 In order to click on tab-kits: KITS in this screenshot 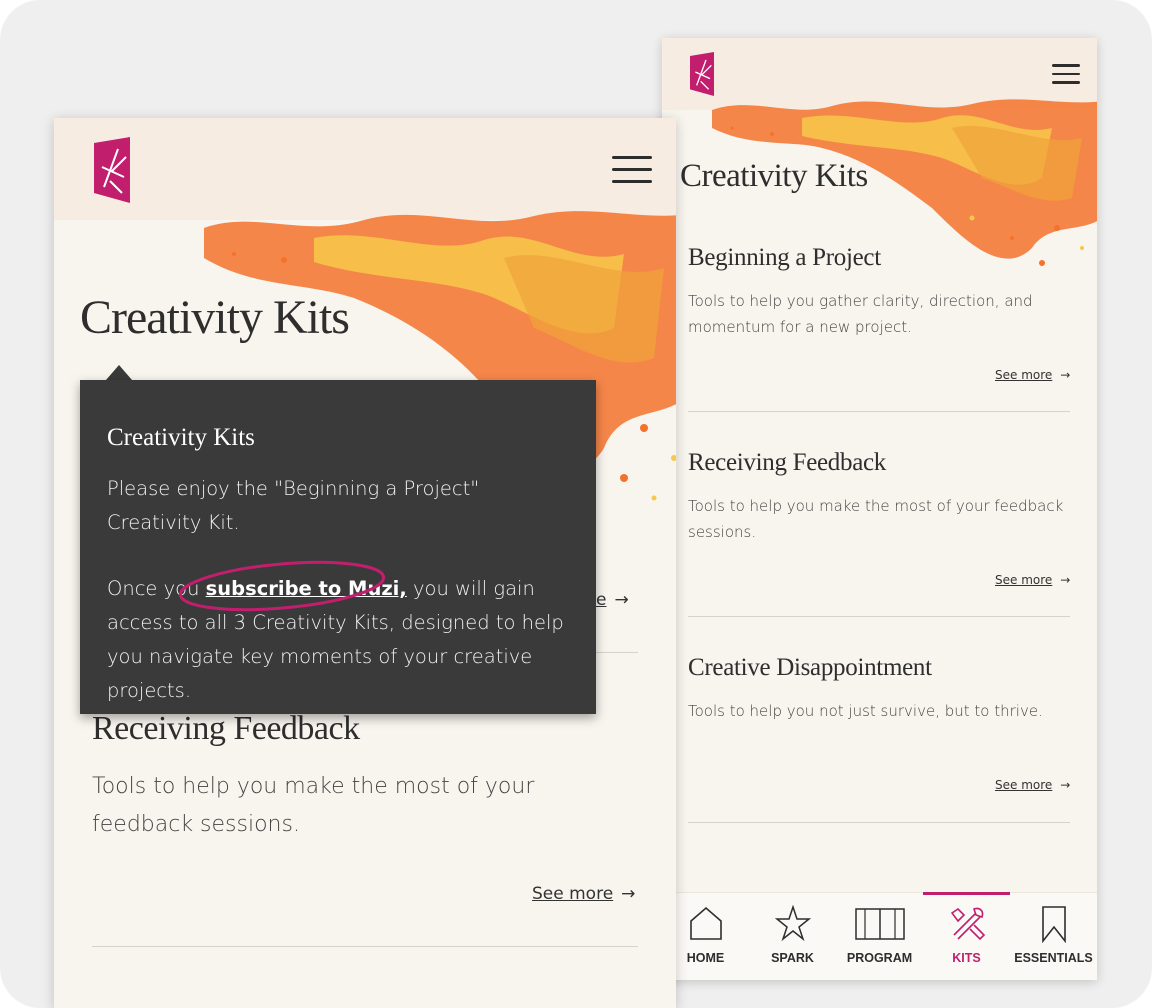, I will do `click(966, 936)`.